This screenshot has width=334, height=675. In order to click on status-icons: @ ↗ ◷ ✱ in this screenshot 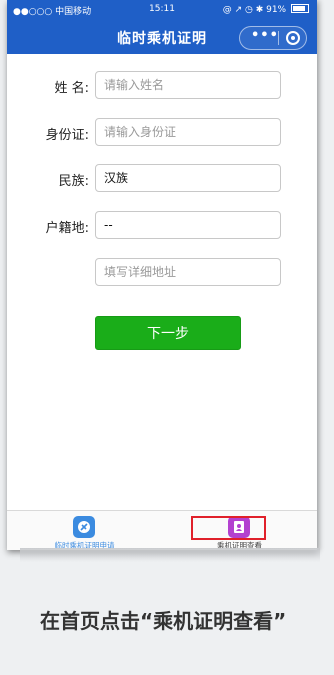, I will do `click(244, 10)`.